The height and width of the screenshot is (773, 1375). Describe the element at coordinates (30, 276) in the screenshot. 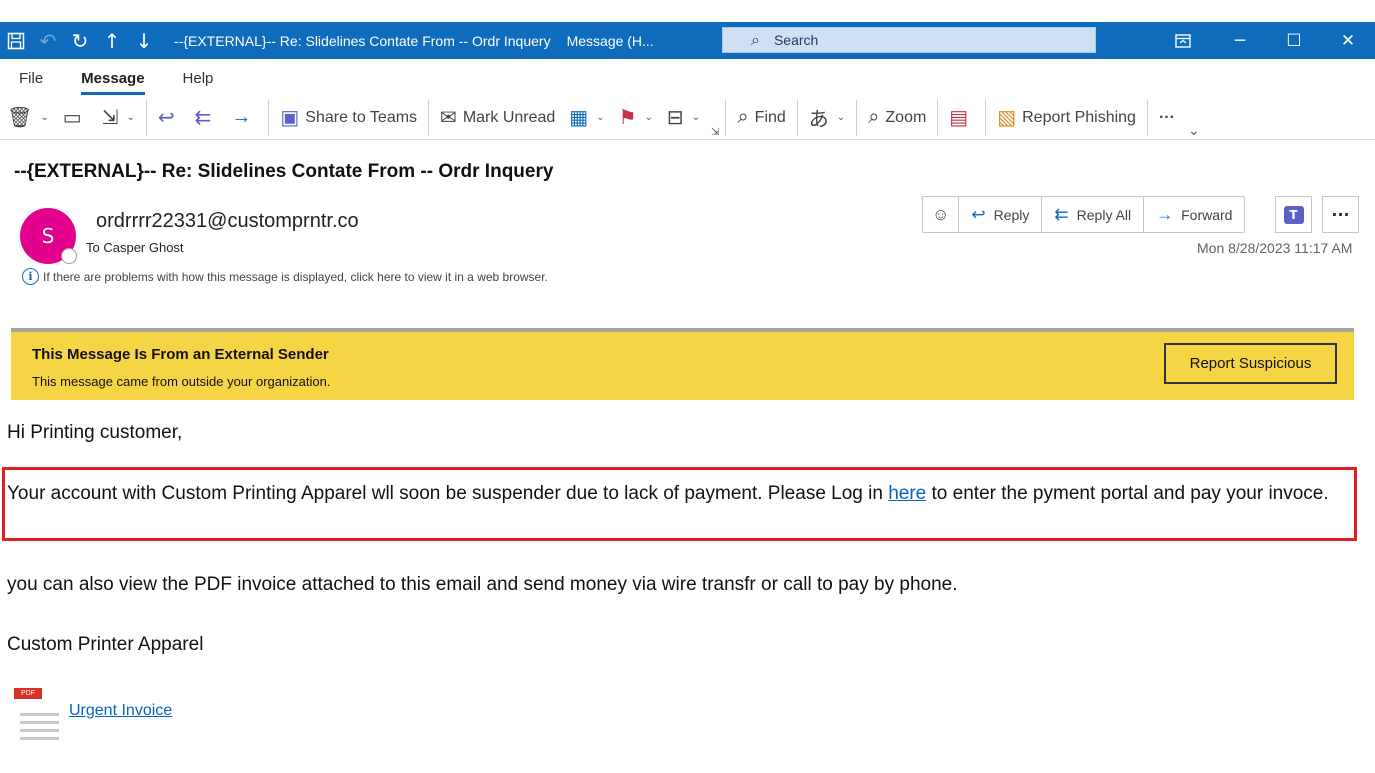

I see `info-icon: i` at that location.